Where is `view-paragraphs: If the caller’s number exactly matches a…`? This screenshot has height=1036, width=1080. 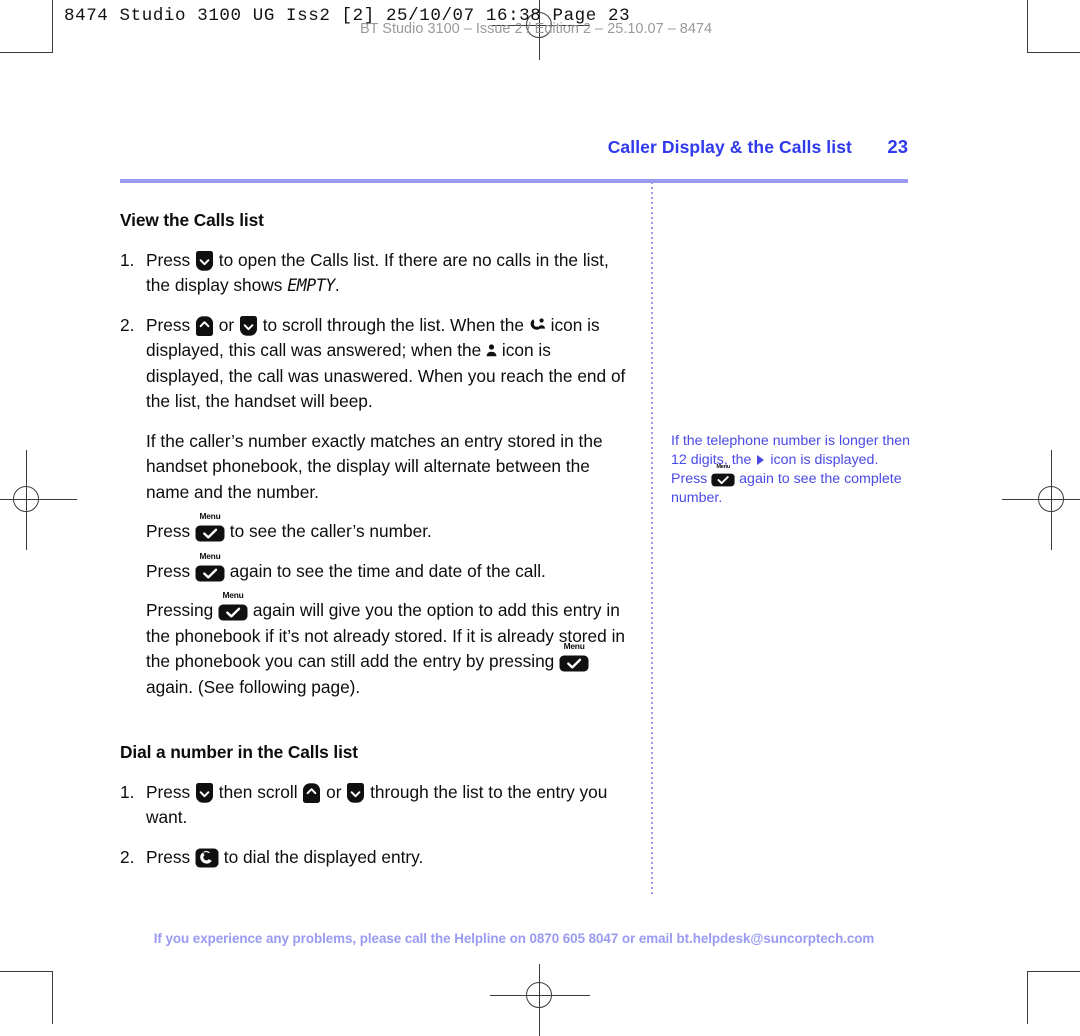
view-paragraphs: If the caller’s number exactly matches a… is located at coordinates (373, 565).